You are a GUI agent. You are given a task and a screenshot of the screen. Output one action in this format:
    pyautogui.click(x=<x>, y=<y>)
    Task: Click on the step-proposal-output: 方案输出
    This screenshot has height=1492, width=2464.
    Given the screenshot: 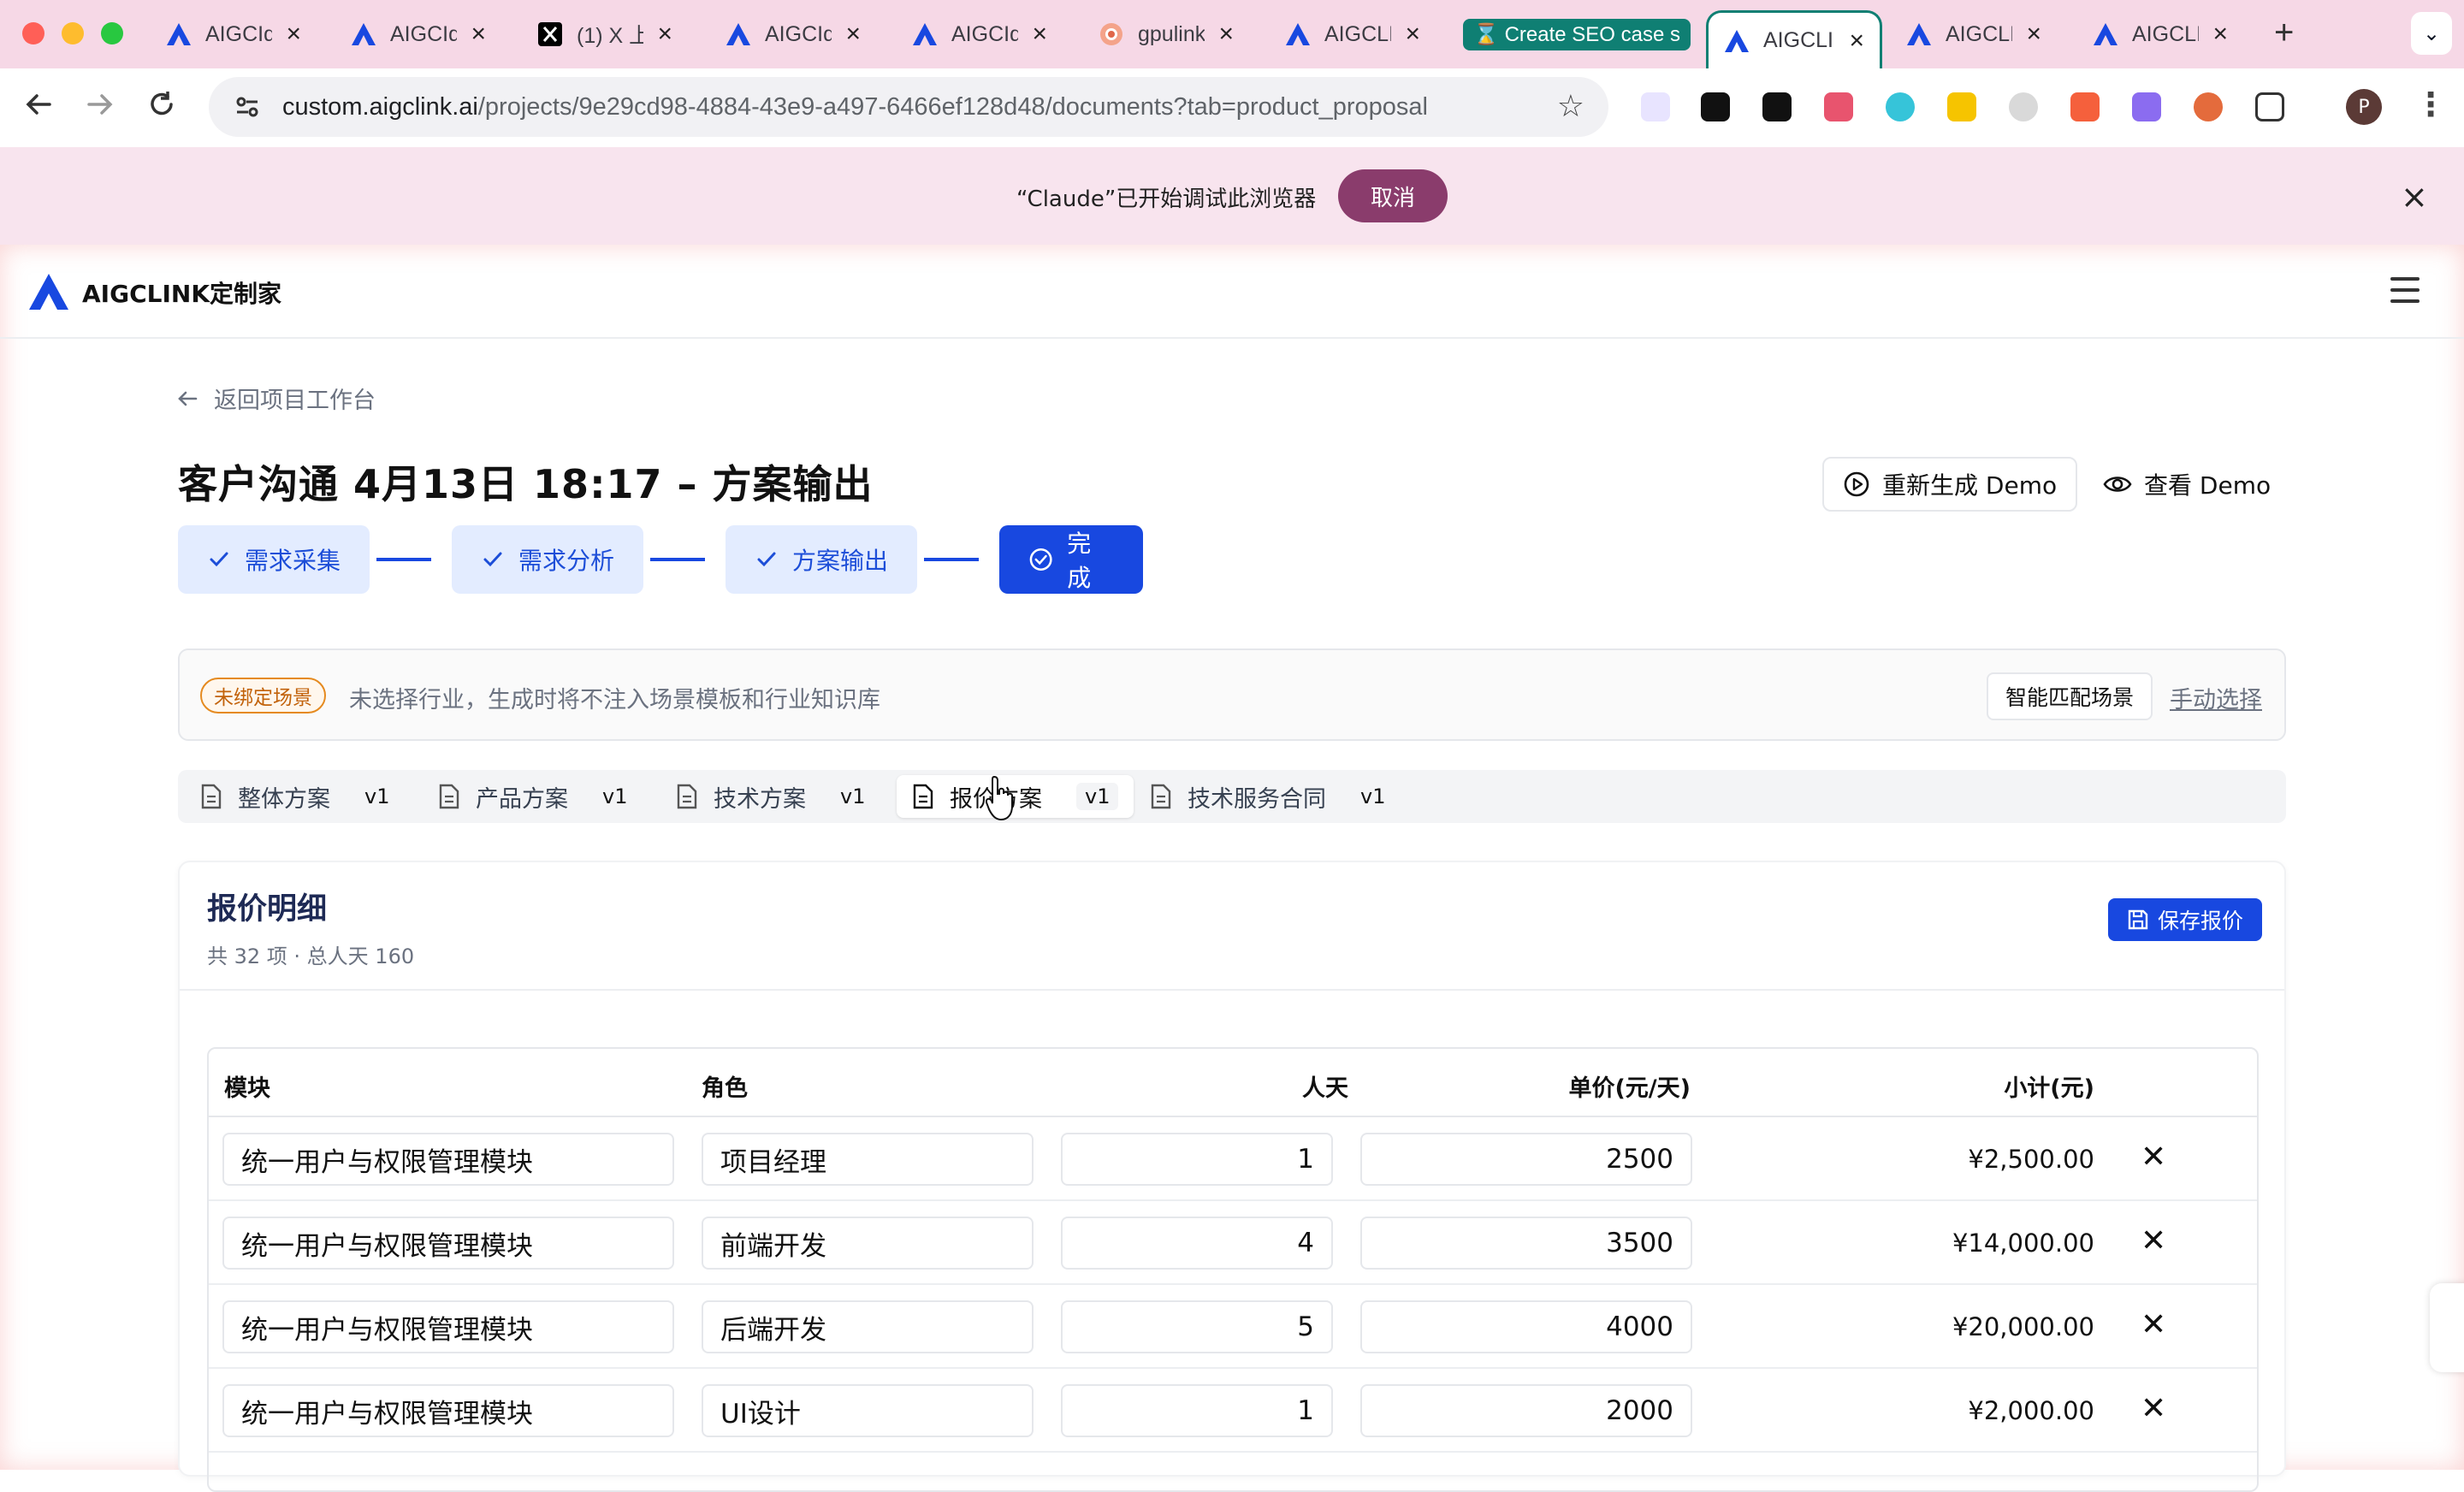 What is the action you would take?
    pyautogui.click(x=821, y=559)
    